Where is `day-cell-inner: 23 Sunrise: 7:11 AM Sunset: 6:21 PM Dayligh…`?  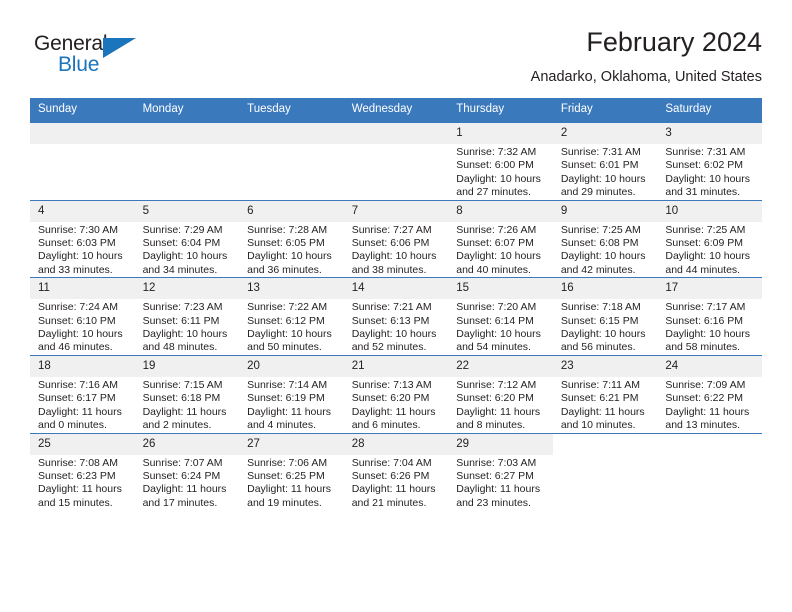
day-cell-inner: 23 Sunrise: 7:11 AM Sunset: 6:21 PM Dayligh… is located at coordinates (605, 394).